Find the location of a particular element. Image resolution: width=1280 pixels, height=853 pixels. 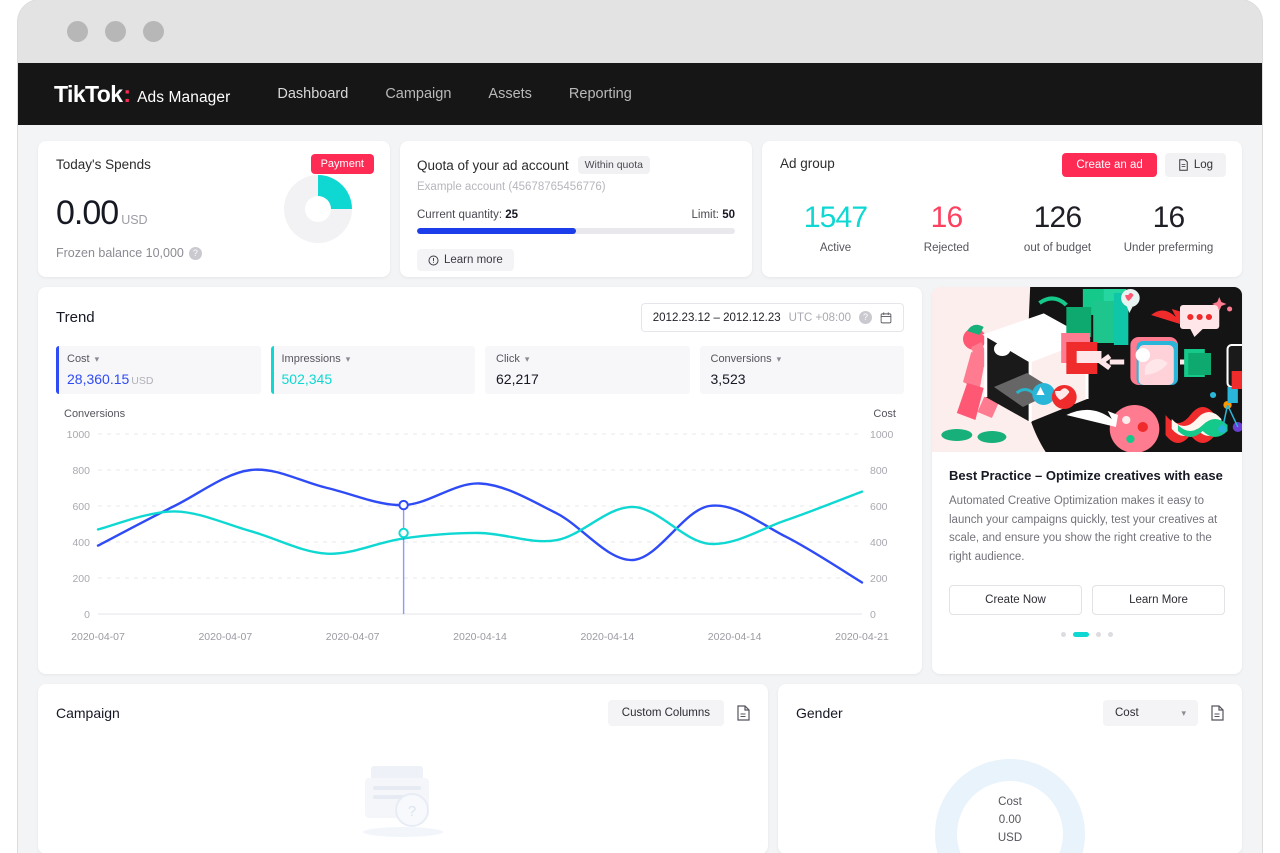

stat-active: 1547 Active is located at coordinates (835, 227).